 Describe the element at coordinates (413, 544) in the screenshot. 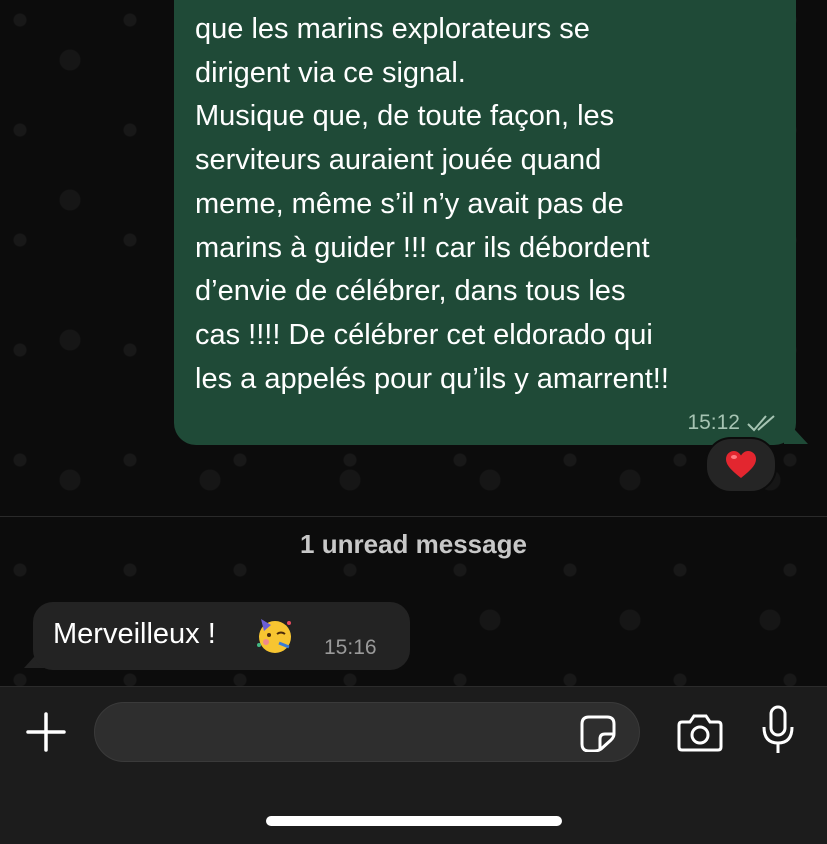

I see `unread-messages-divider: 1 unread message` at that location.